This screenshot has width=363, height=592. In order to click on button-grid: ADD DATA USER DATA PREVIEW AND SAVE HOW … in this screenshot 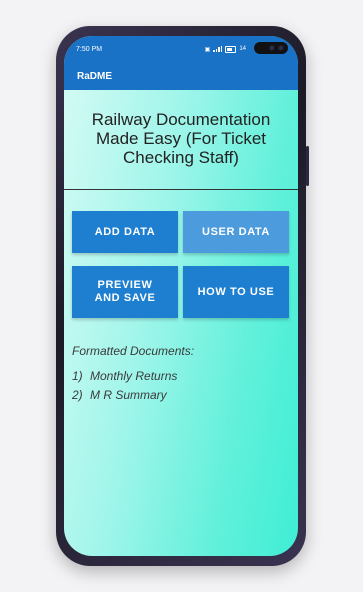, I will do `click(181, 255)`.